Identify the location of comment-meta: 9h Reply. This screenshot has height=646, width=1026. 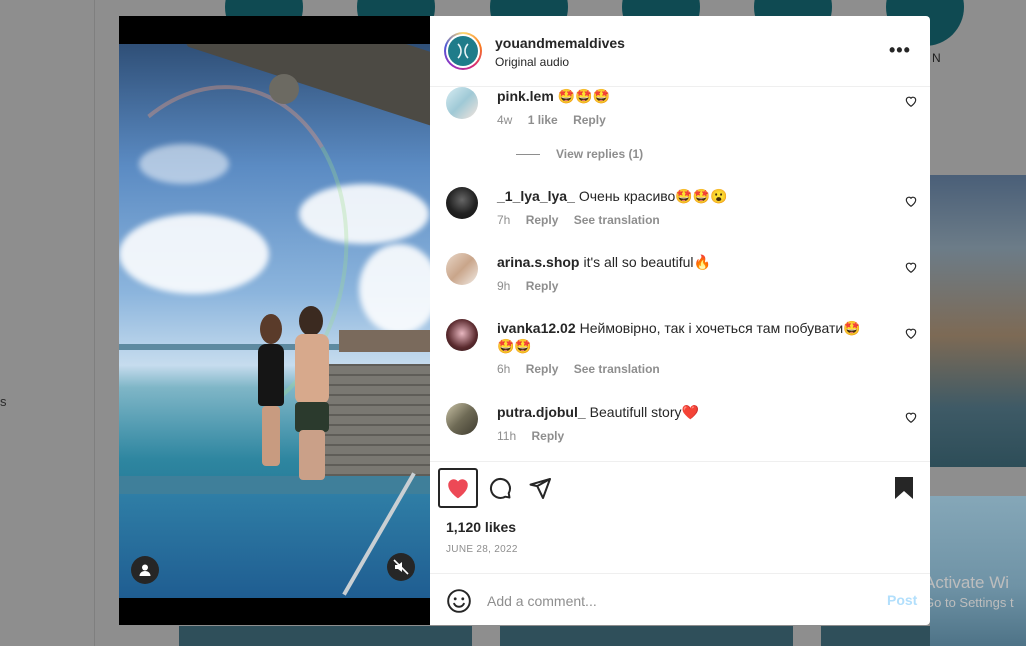
(533, 286).